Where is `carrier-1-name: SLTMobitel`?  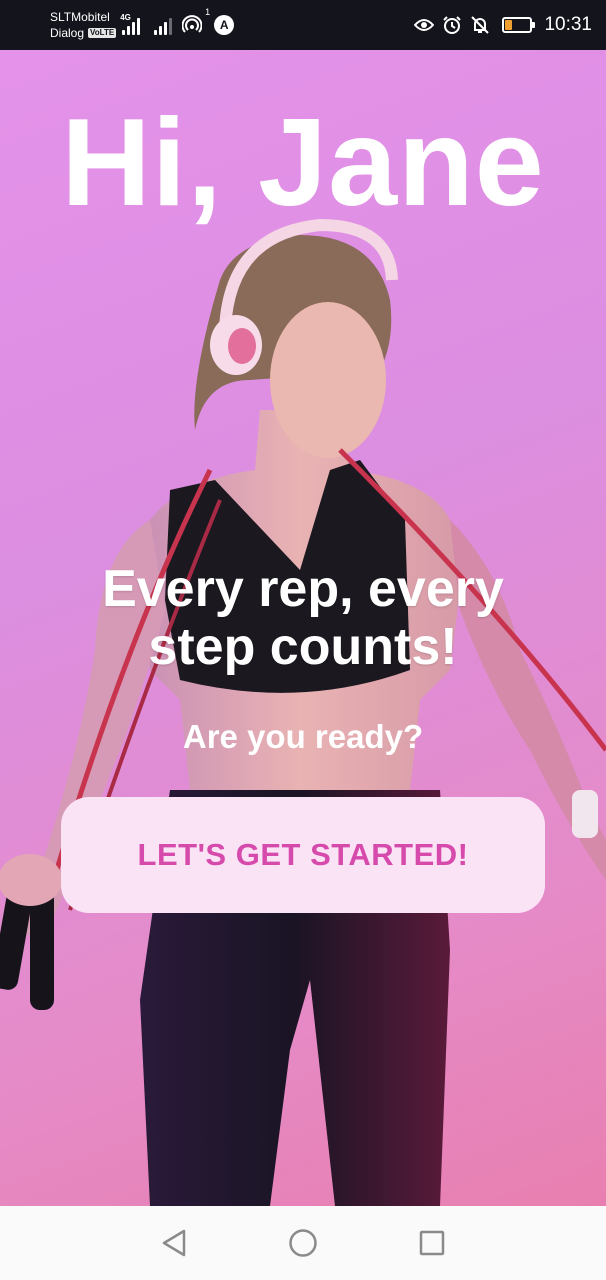
carrier-1-name: SLTMobitel is located at coordinates (80, 17).